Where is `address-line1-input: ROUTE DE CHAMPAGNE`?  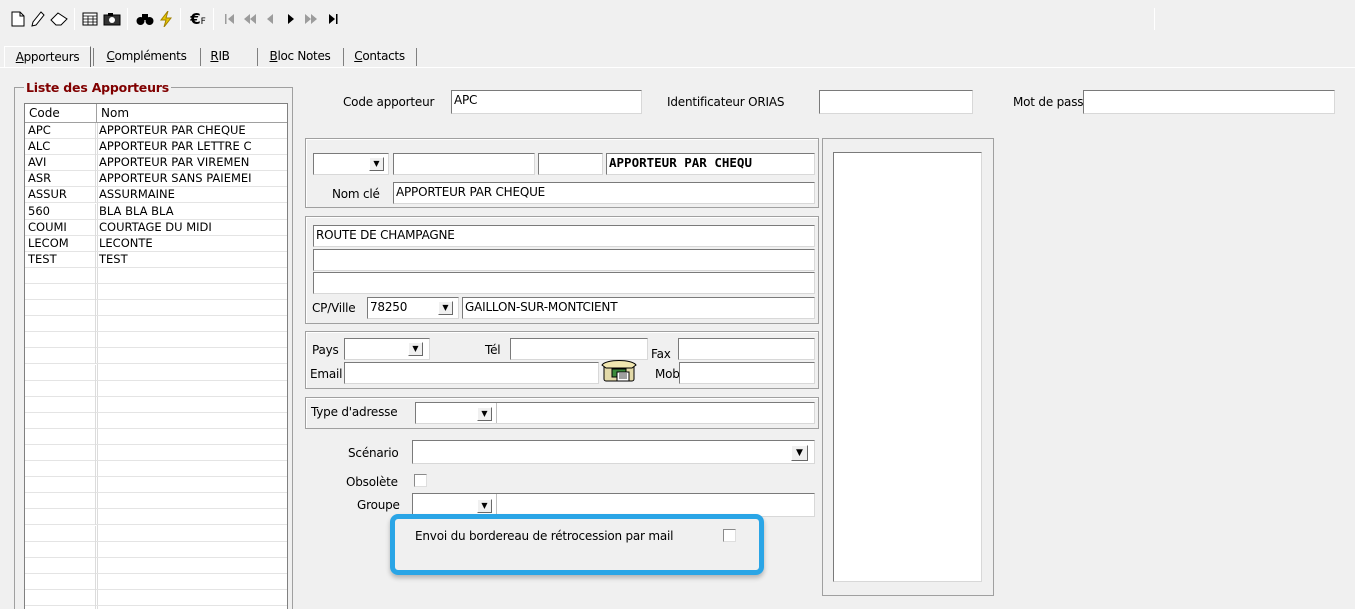 address-line1-input: ROUTE DE CHAMPAGNE is located at coordinates (564, 236).